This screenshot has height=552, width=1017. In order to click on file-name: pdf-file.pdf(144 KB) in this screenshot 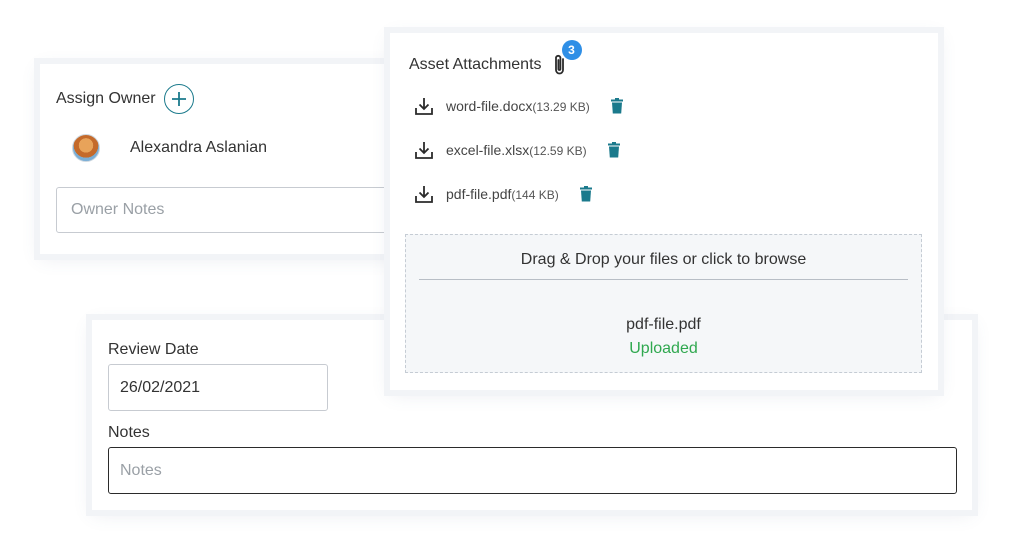, I will do `click(502, 194)`.